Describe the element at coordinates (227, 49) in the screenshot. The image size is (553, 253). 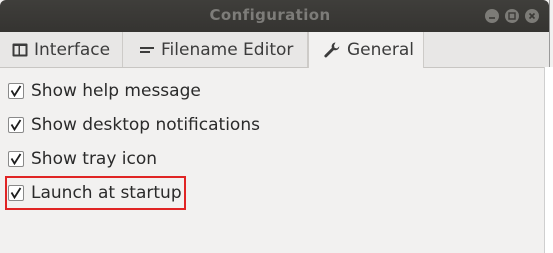
I see `tab-label: Filename Editor` at that location.